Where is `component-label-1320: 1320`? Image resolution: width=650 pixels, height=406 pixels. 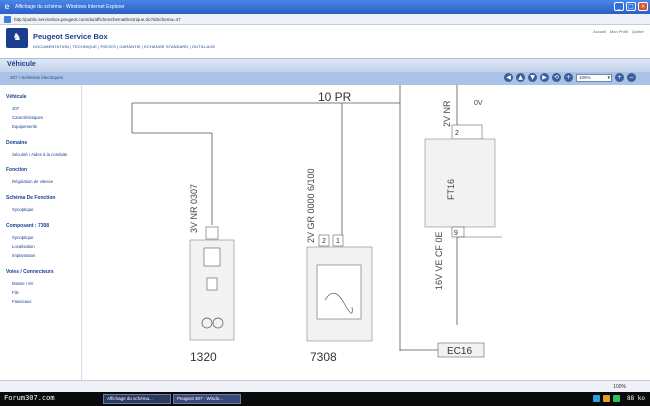
component-label-1320: 1320 is located at coordinates (203, 357).